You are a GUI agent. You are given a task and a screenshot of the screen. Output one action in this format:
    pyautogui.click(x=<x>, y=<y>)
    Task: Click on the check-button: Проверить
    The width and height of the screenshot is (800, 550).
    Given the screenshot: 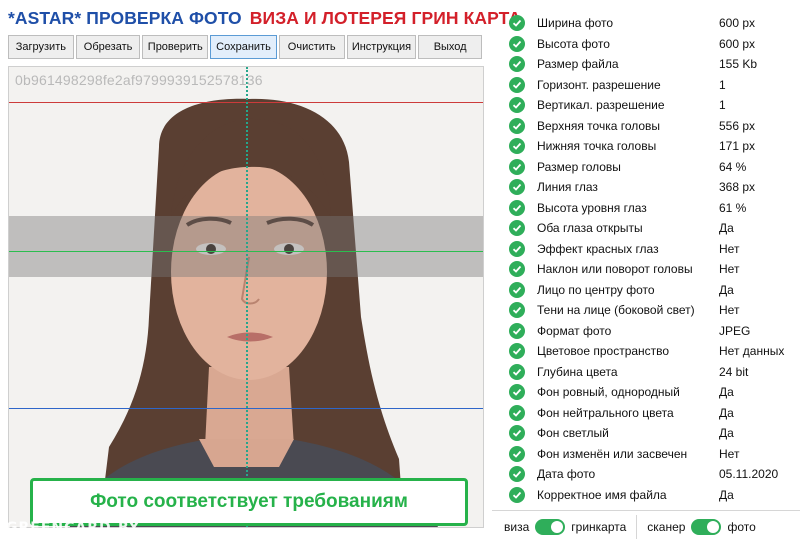 What is the action you would take?
    pyautogui.click(x=175, y=47)
    